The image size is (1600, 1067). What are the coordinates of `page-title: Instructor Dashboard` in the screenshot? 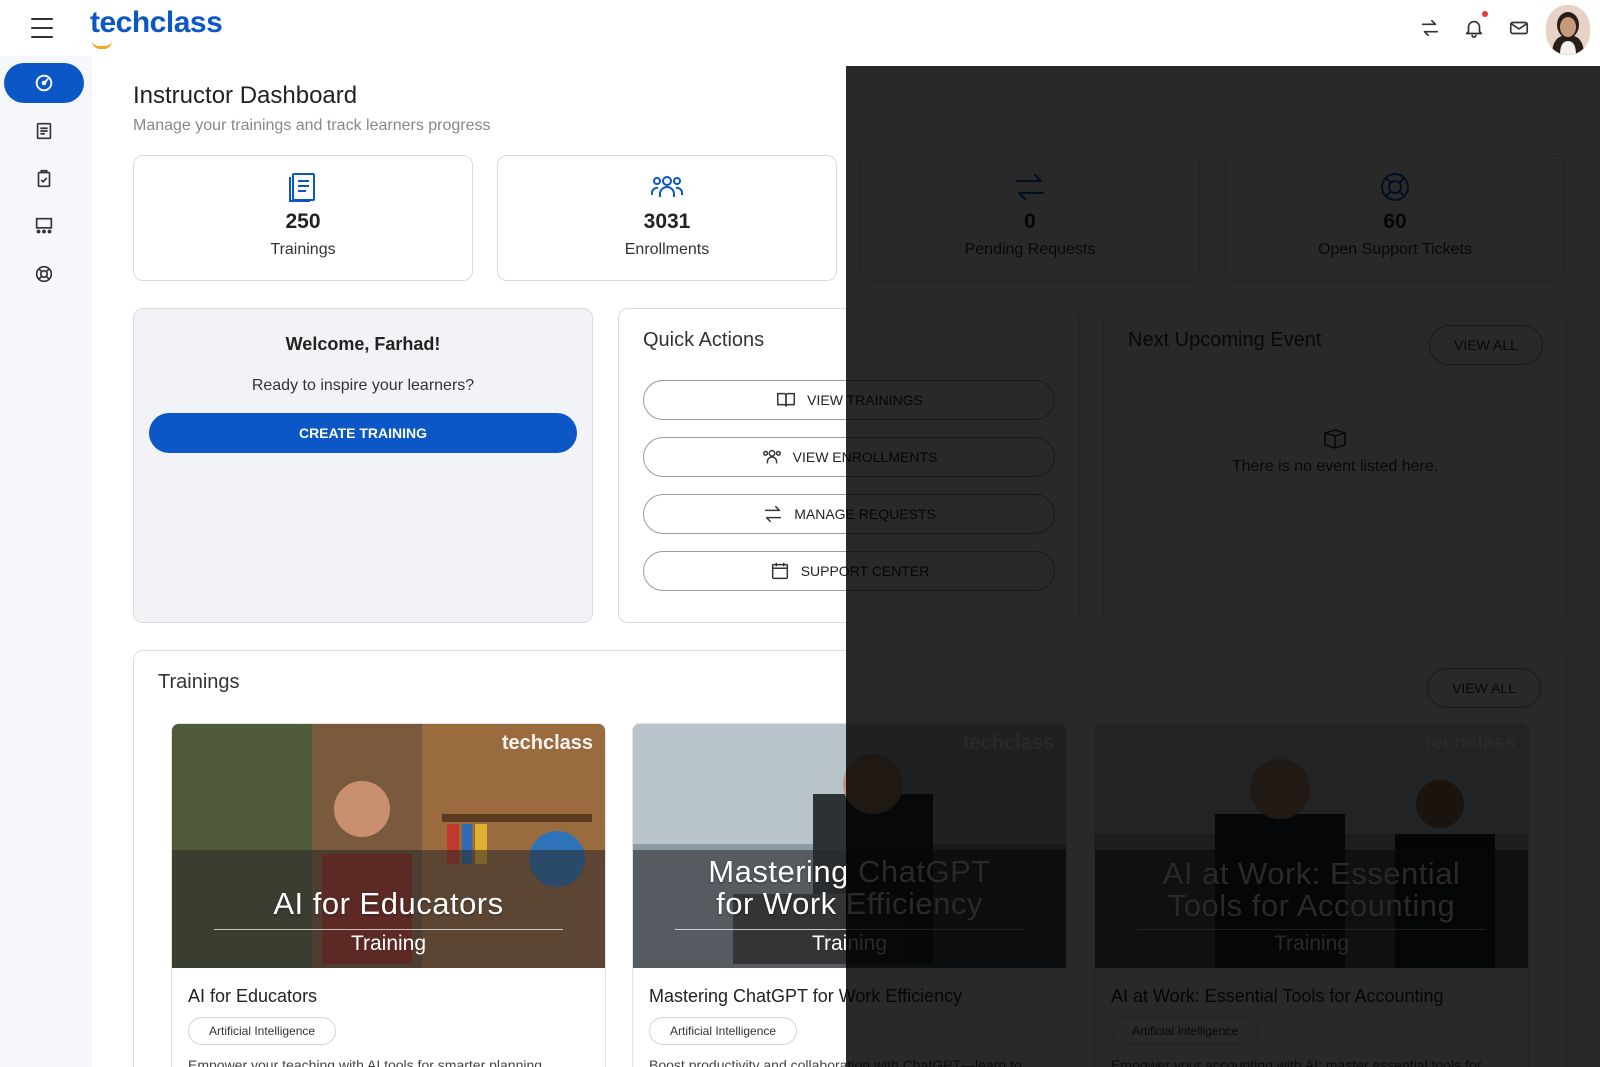 It's located at (245, 95).